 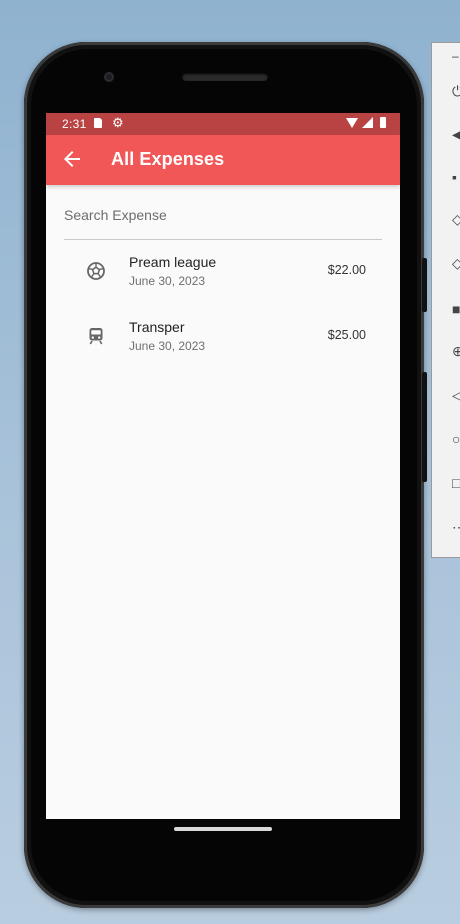 What do you see at coordinates (223, 829) in the screenshot?
I see `home-gesture-handle` at bounding box center [223, 829].